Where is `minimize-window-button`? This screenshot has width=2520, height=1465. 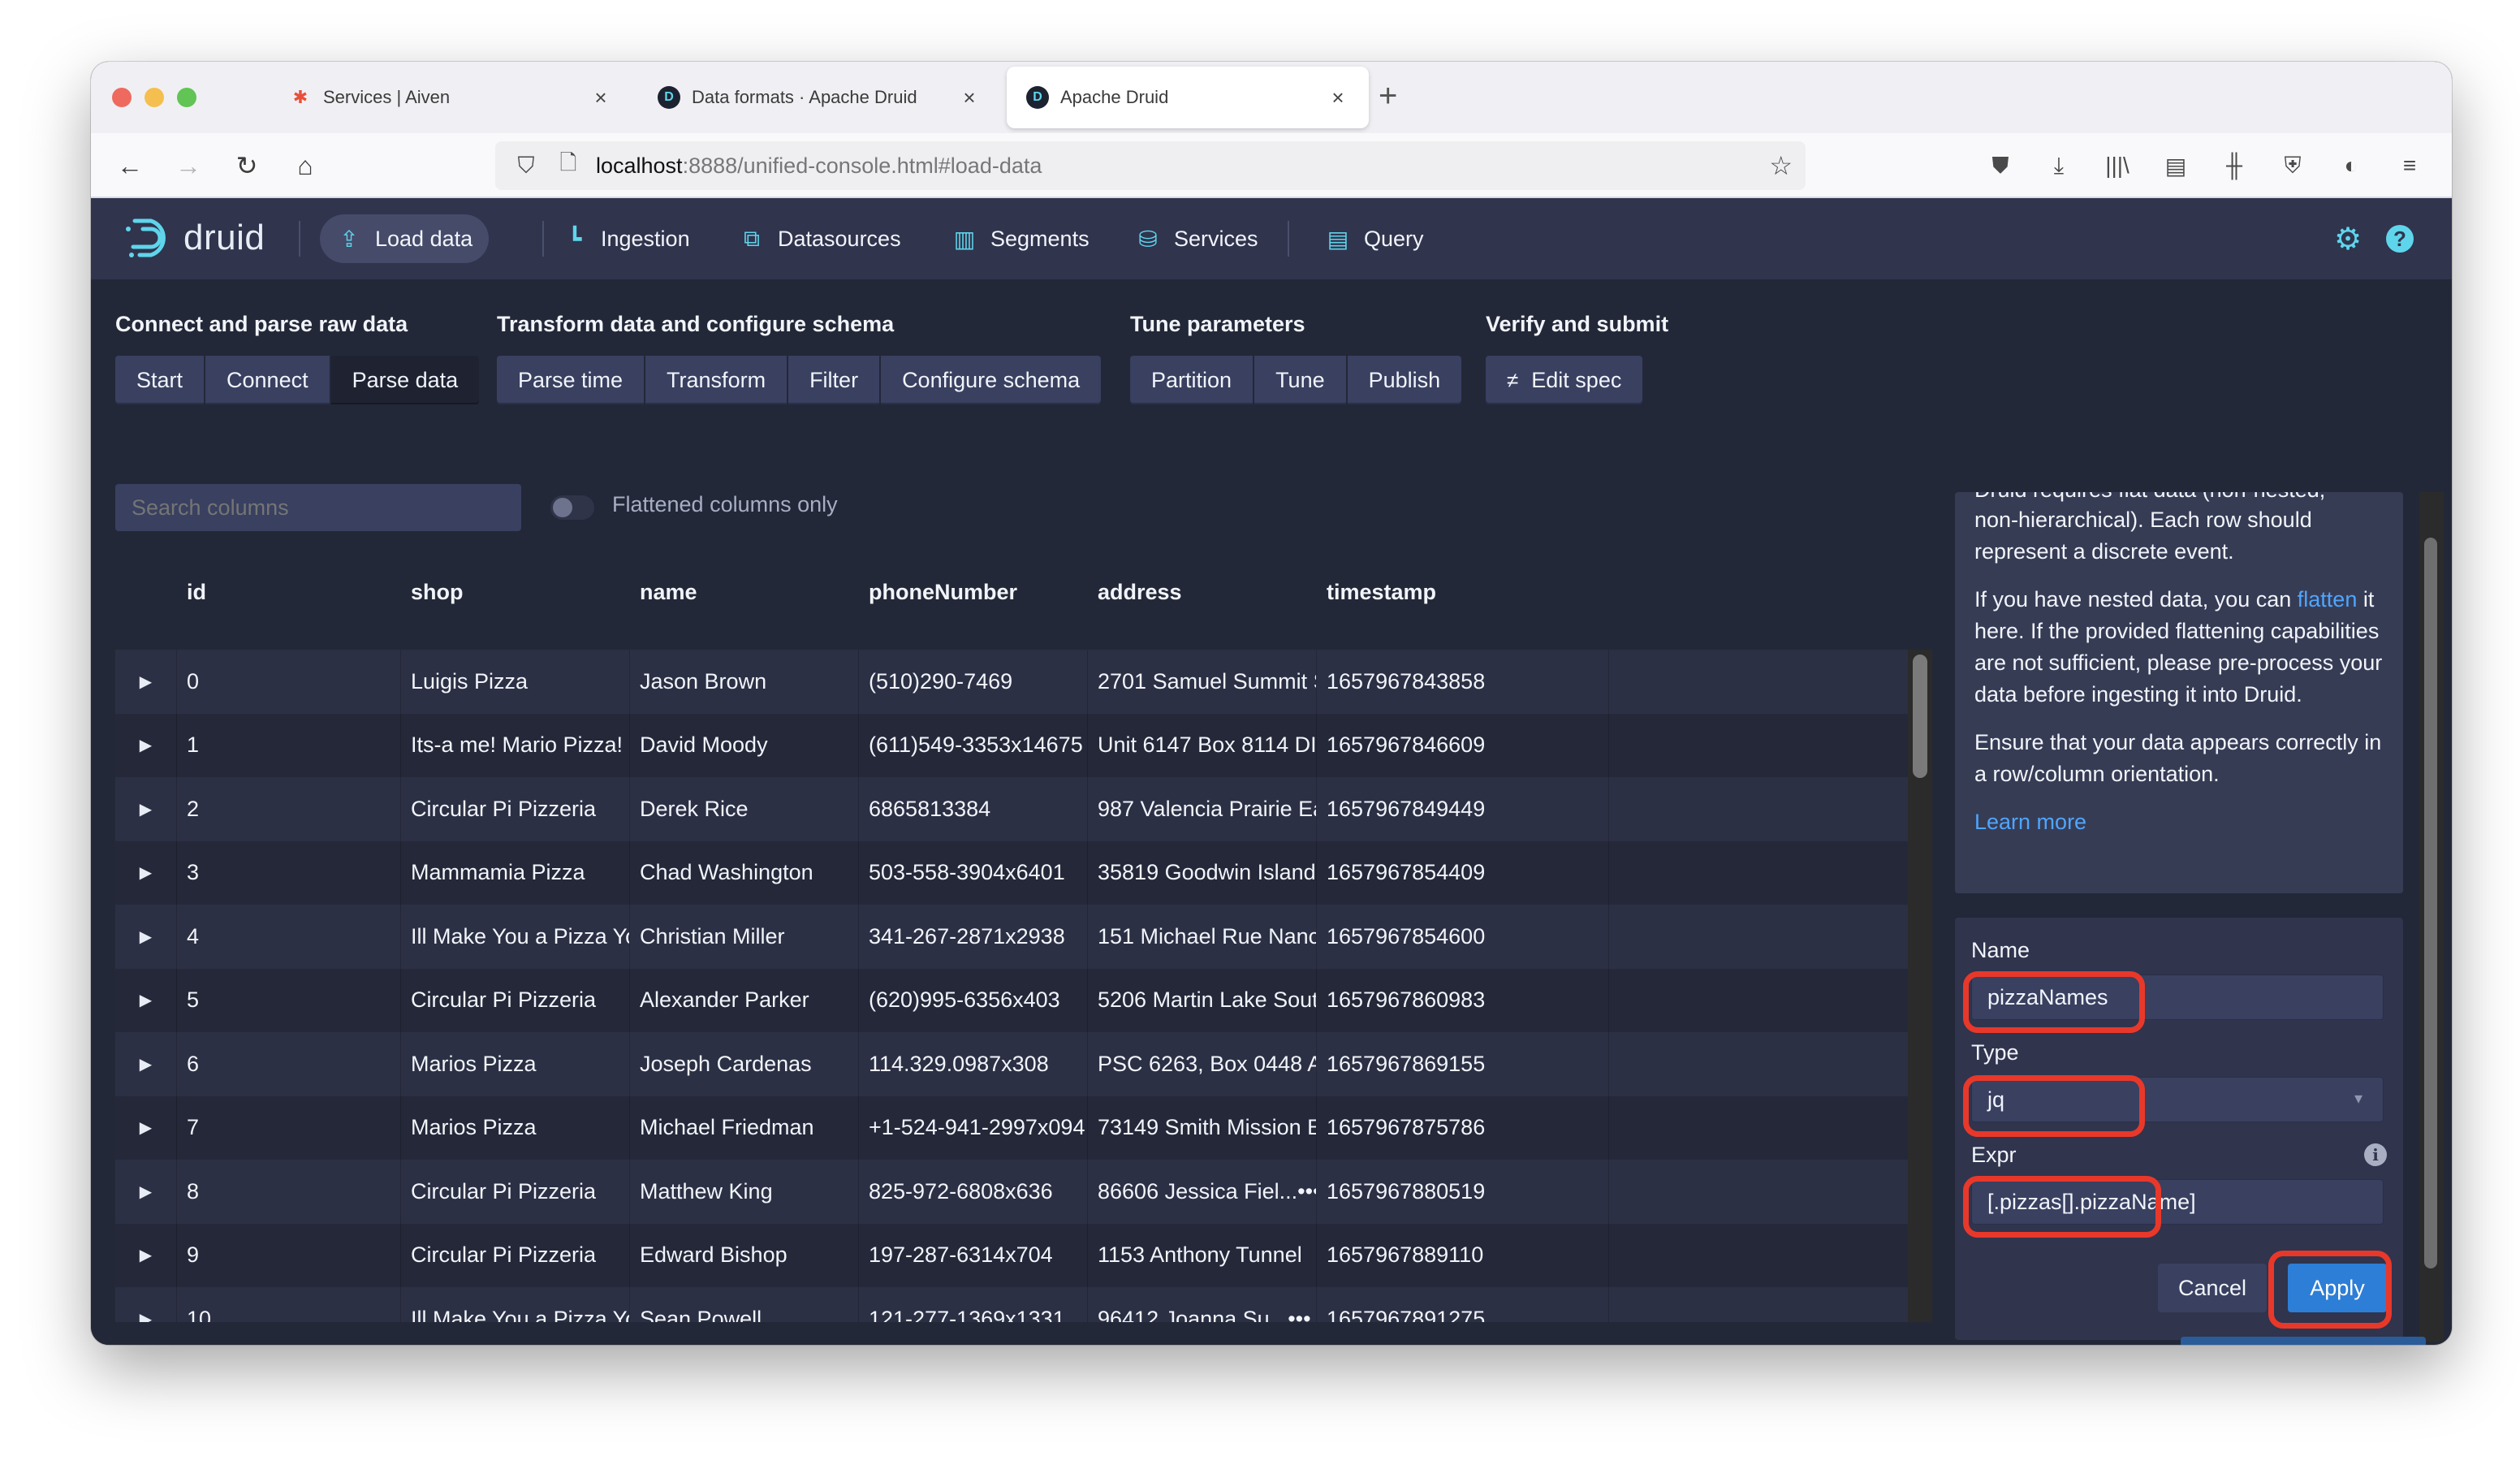 minimize-window-button is located at coordinates (154, 97).